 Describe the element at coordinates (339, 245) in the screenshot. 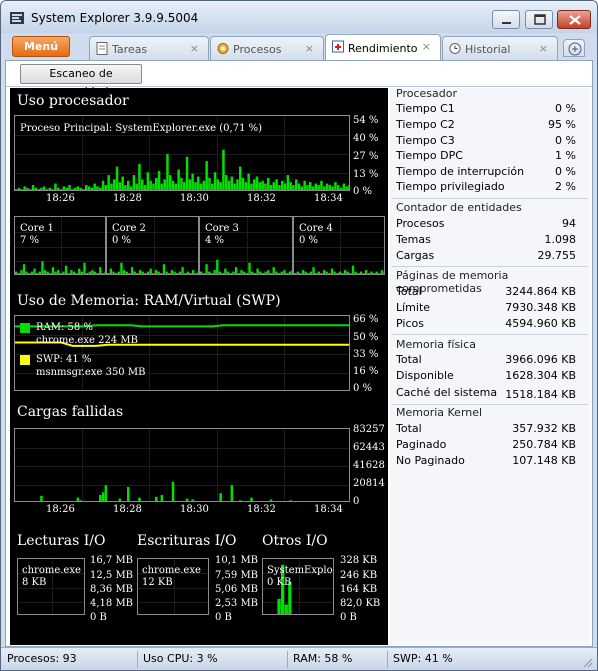

I see `core-4-plot: Core 40 %` at that location.